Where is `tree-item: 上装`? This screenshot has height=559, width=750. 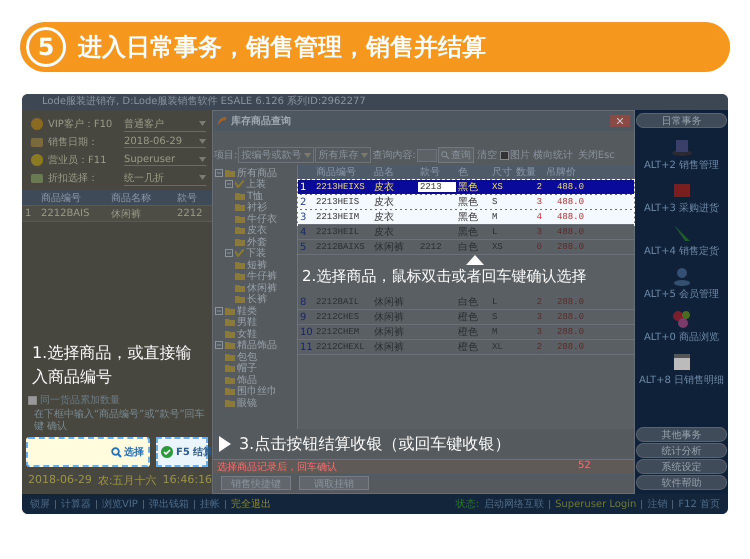
tree-item: 上装 is located at coordinates (256, 184).